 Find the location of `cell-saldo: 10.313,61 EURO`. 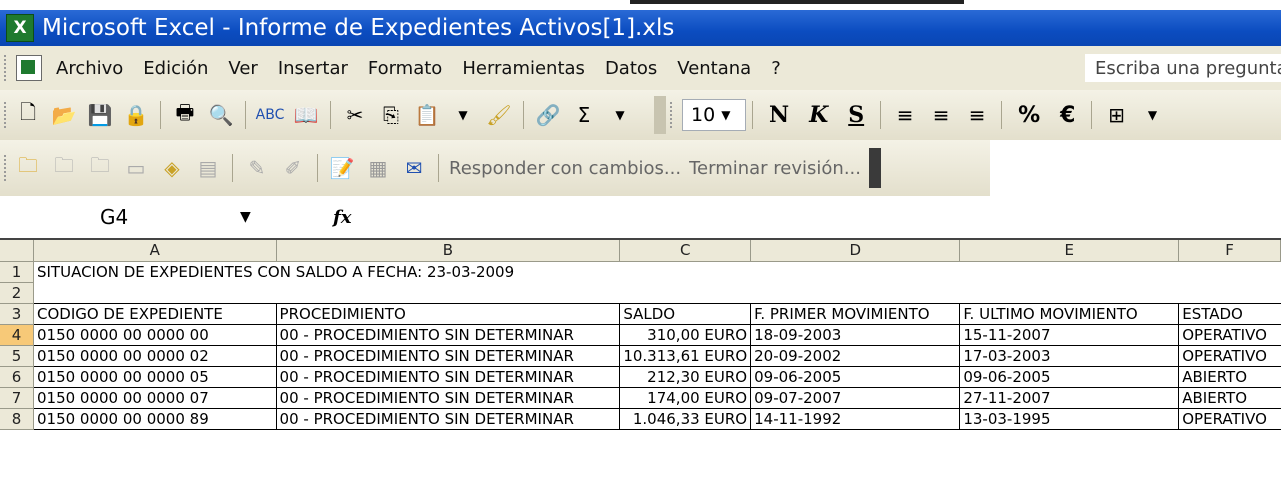

cell-saldo: 10.313,61 EURO is located at coordinates (685, 356).